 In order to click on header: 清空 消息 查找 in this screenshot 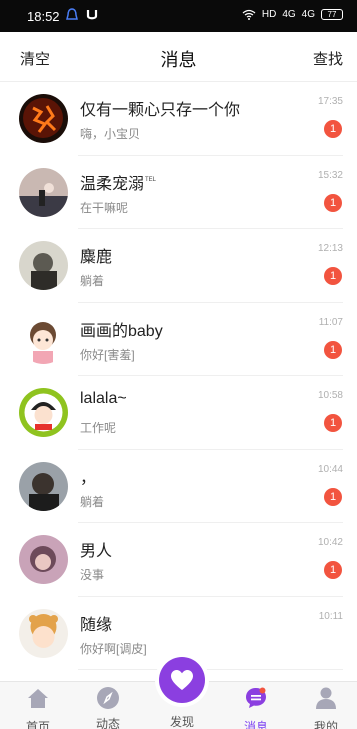, I will do `click(178, 57)`.